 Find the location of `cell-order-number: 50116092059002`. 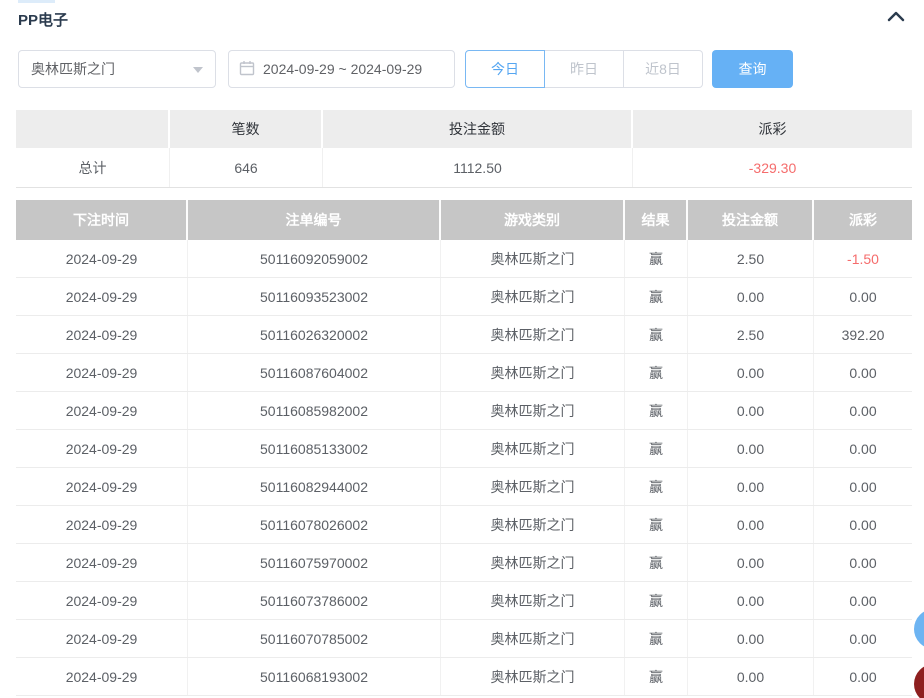

cell-order-number: 50116092059002 is located at coordinates (314, 258).